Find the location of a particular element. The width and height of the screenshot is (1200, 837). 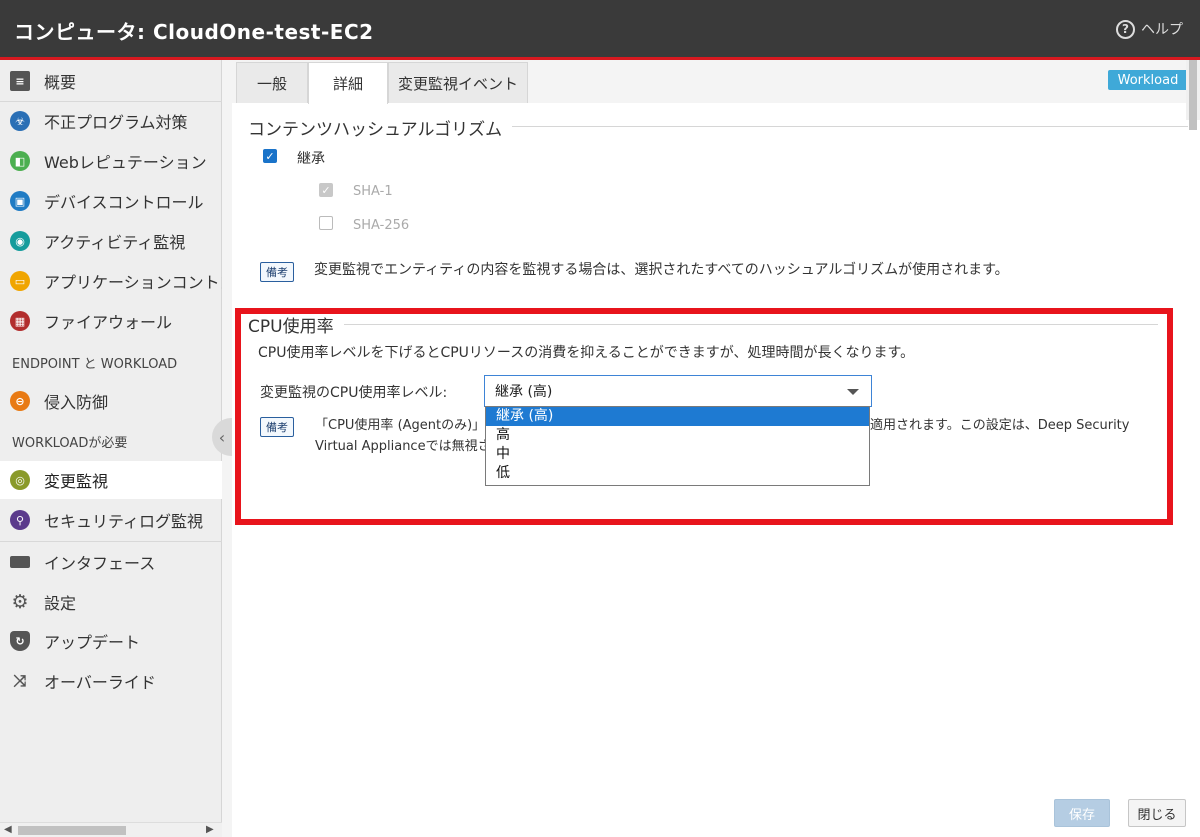

sidebar-item-anti-malware: ☣ 不正プログラム対策 is located at coordinates (111, 121).